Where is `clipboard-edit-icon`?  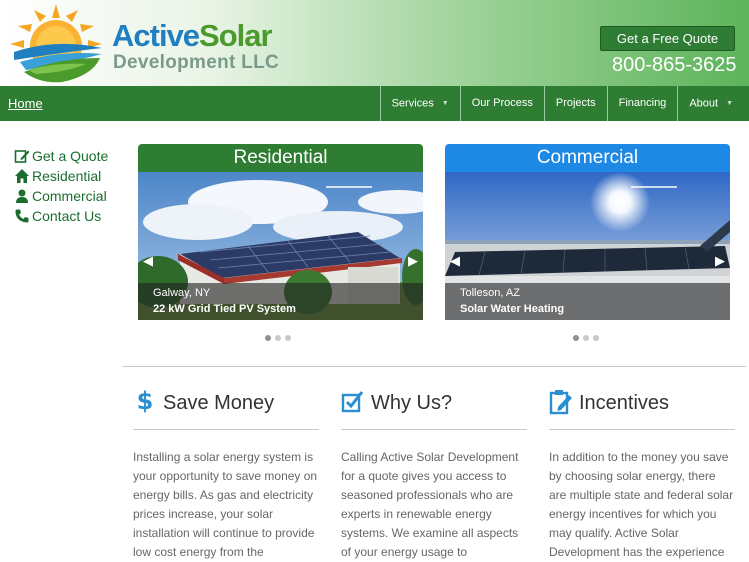
clipboard-edit-icon is located at coordinates (560, 402).